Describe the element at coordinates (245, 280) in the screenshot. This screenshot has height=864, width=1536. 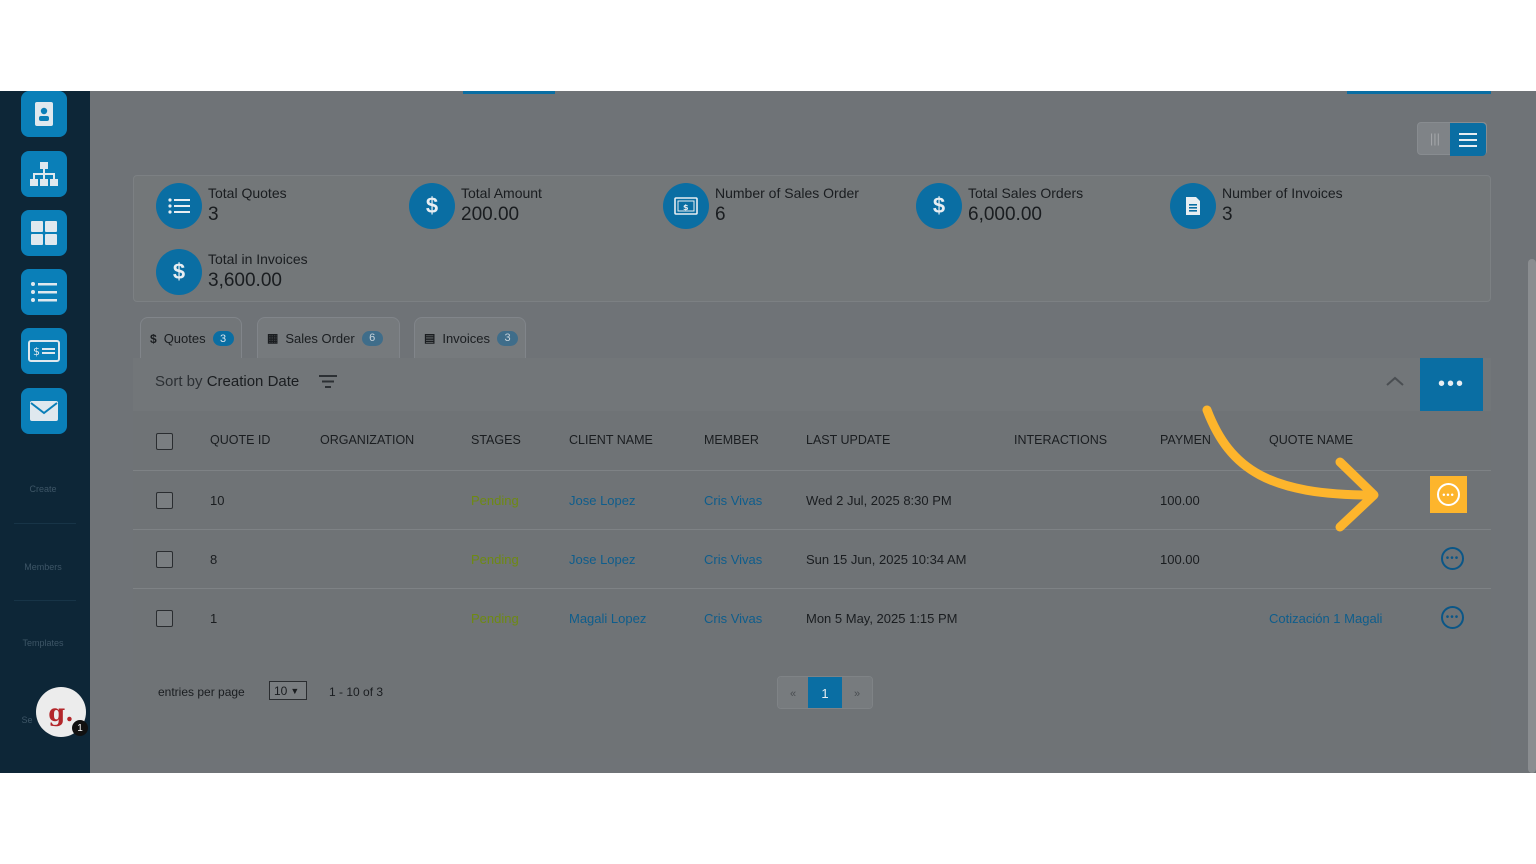
I see `stat-value: 3,600.00` at that location.